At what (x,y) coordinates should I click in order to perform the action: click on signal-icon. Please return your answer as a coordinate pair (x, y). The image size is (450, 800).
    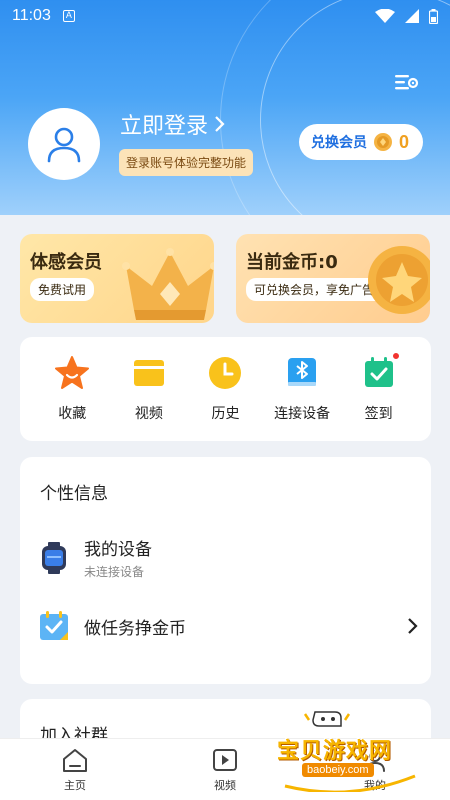
    Looking at the image, I should click on (412, 16).